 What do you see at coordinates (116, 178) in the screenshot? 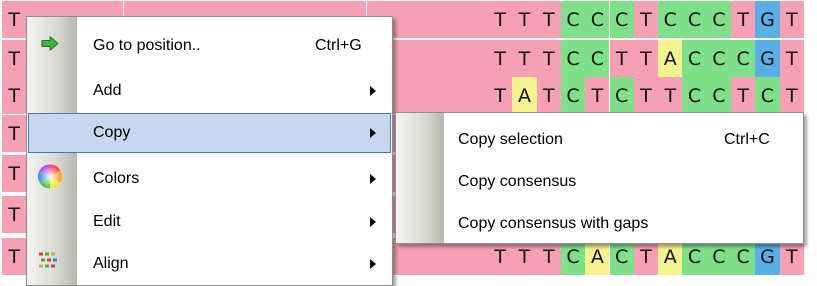
I see `menu-item-label: Colors` at bounding box center [116, 178].